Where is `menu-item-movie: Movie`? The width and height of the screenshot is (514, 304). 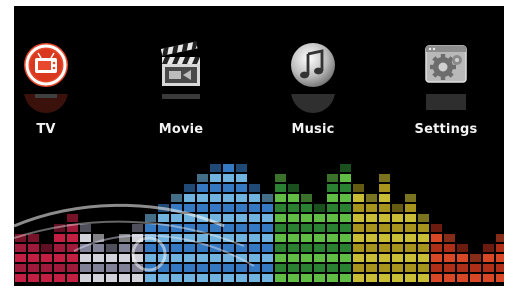
menu-item-movie: Movie is located at coordinates (181, 96).